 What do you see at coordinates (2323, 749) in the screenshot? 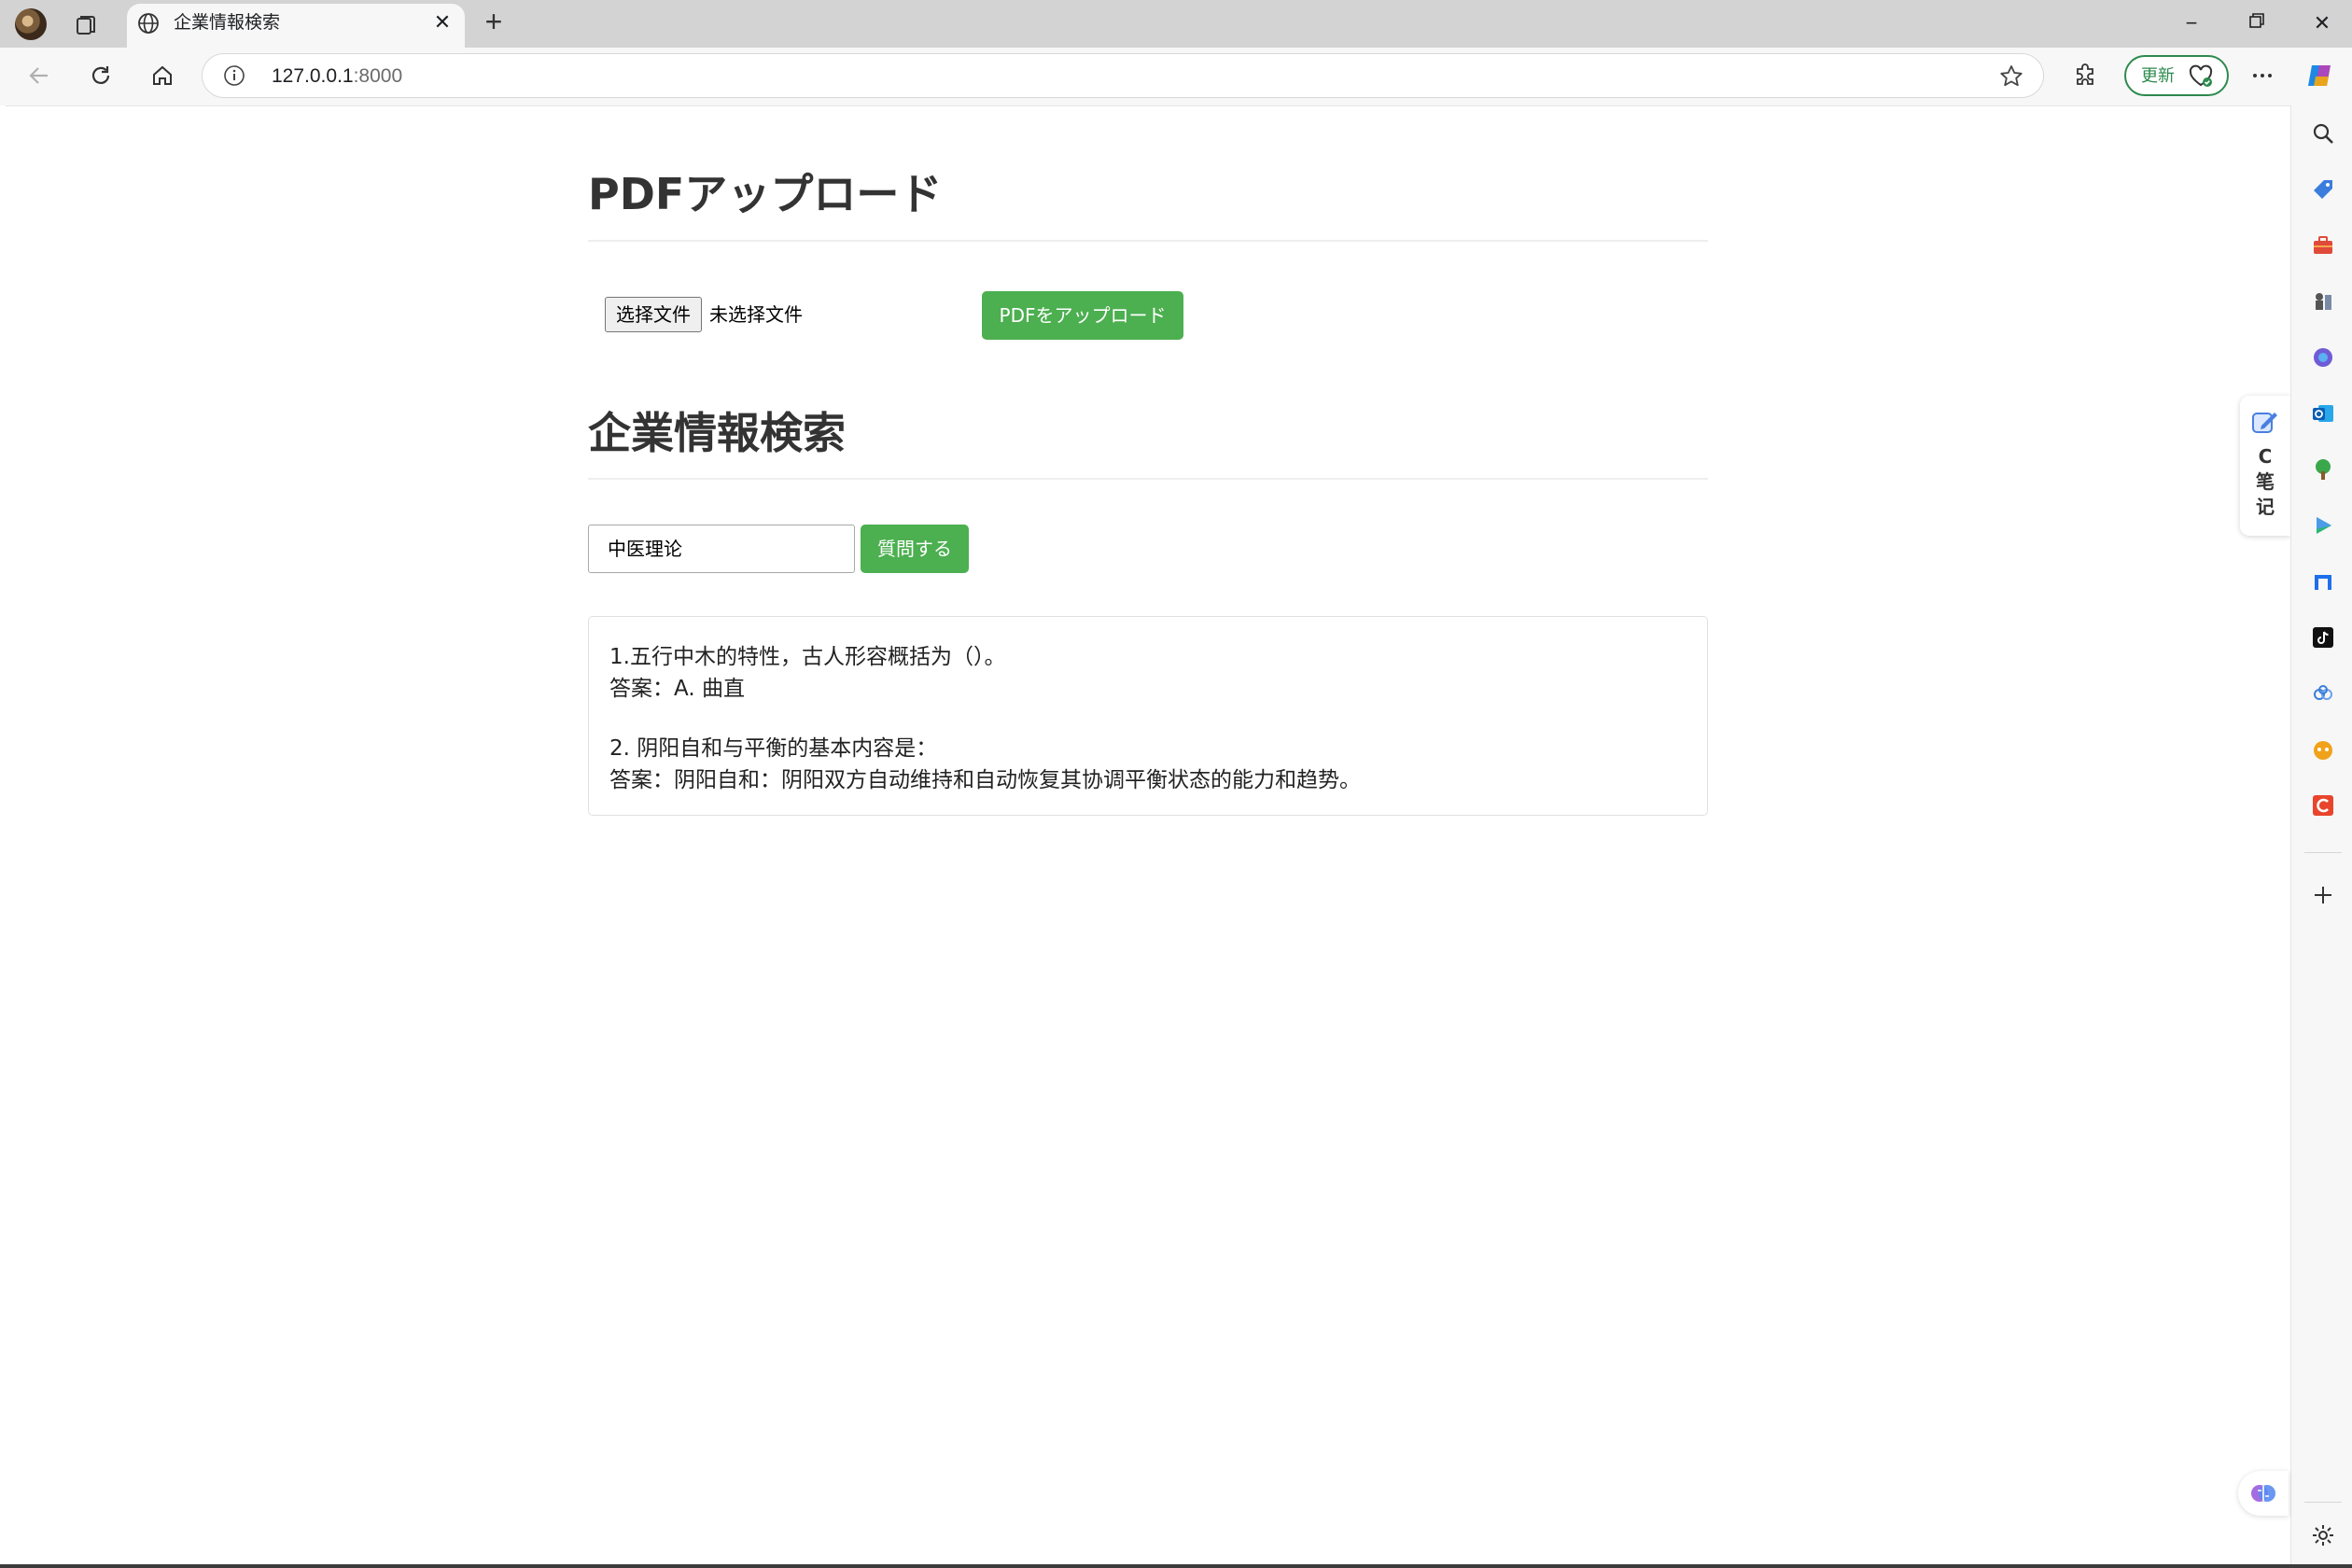
I see `game-icon` at bounding box center [2323, 749].